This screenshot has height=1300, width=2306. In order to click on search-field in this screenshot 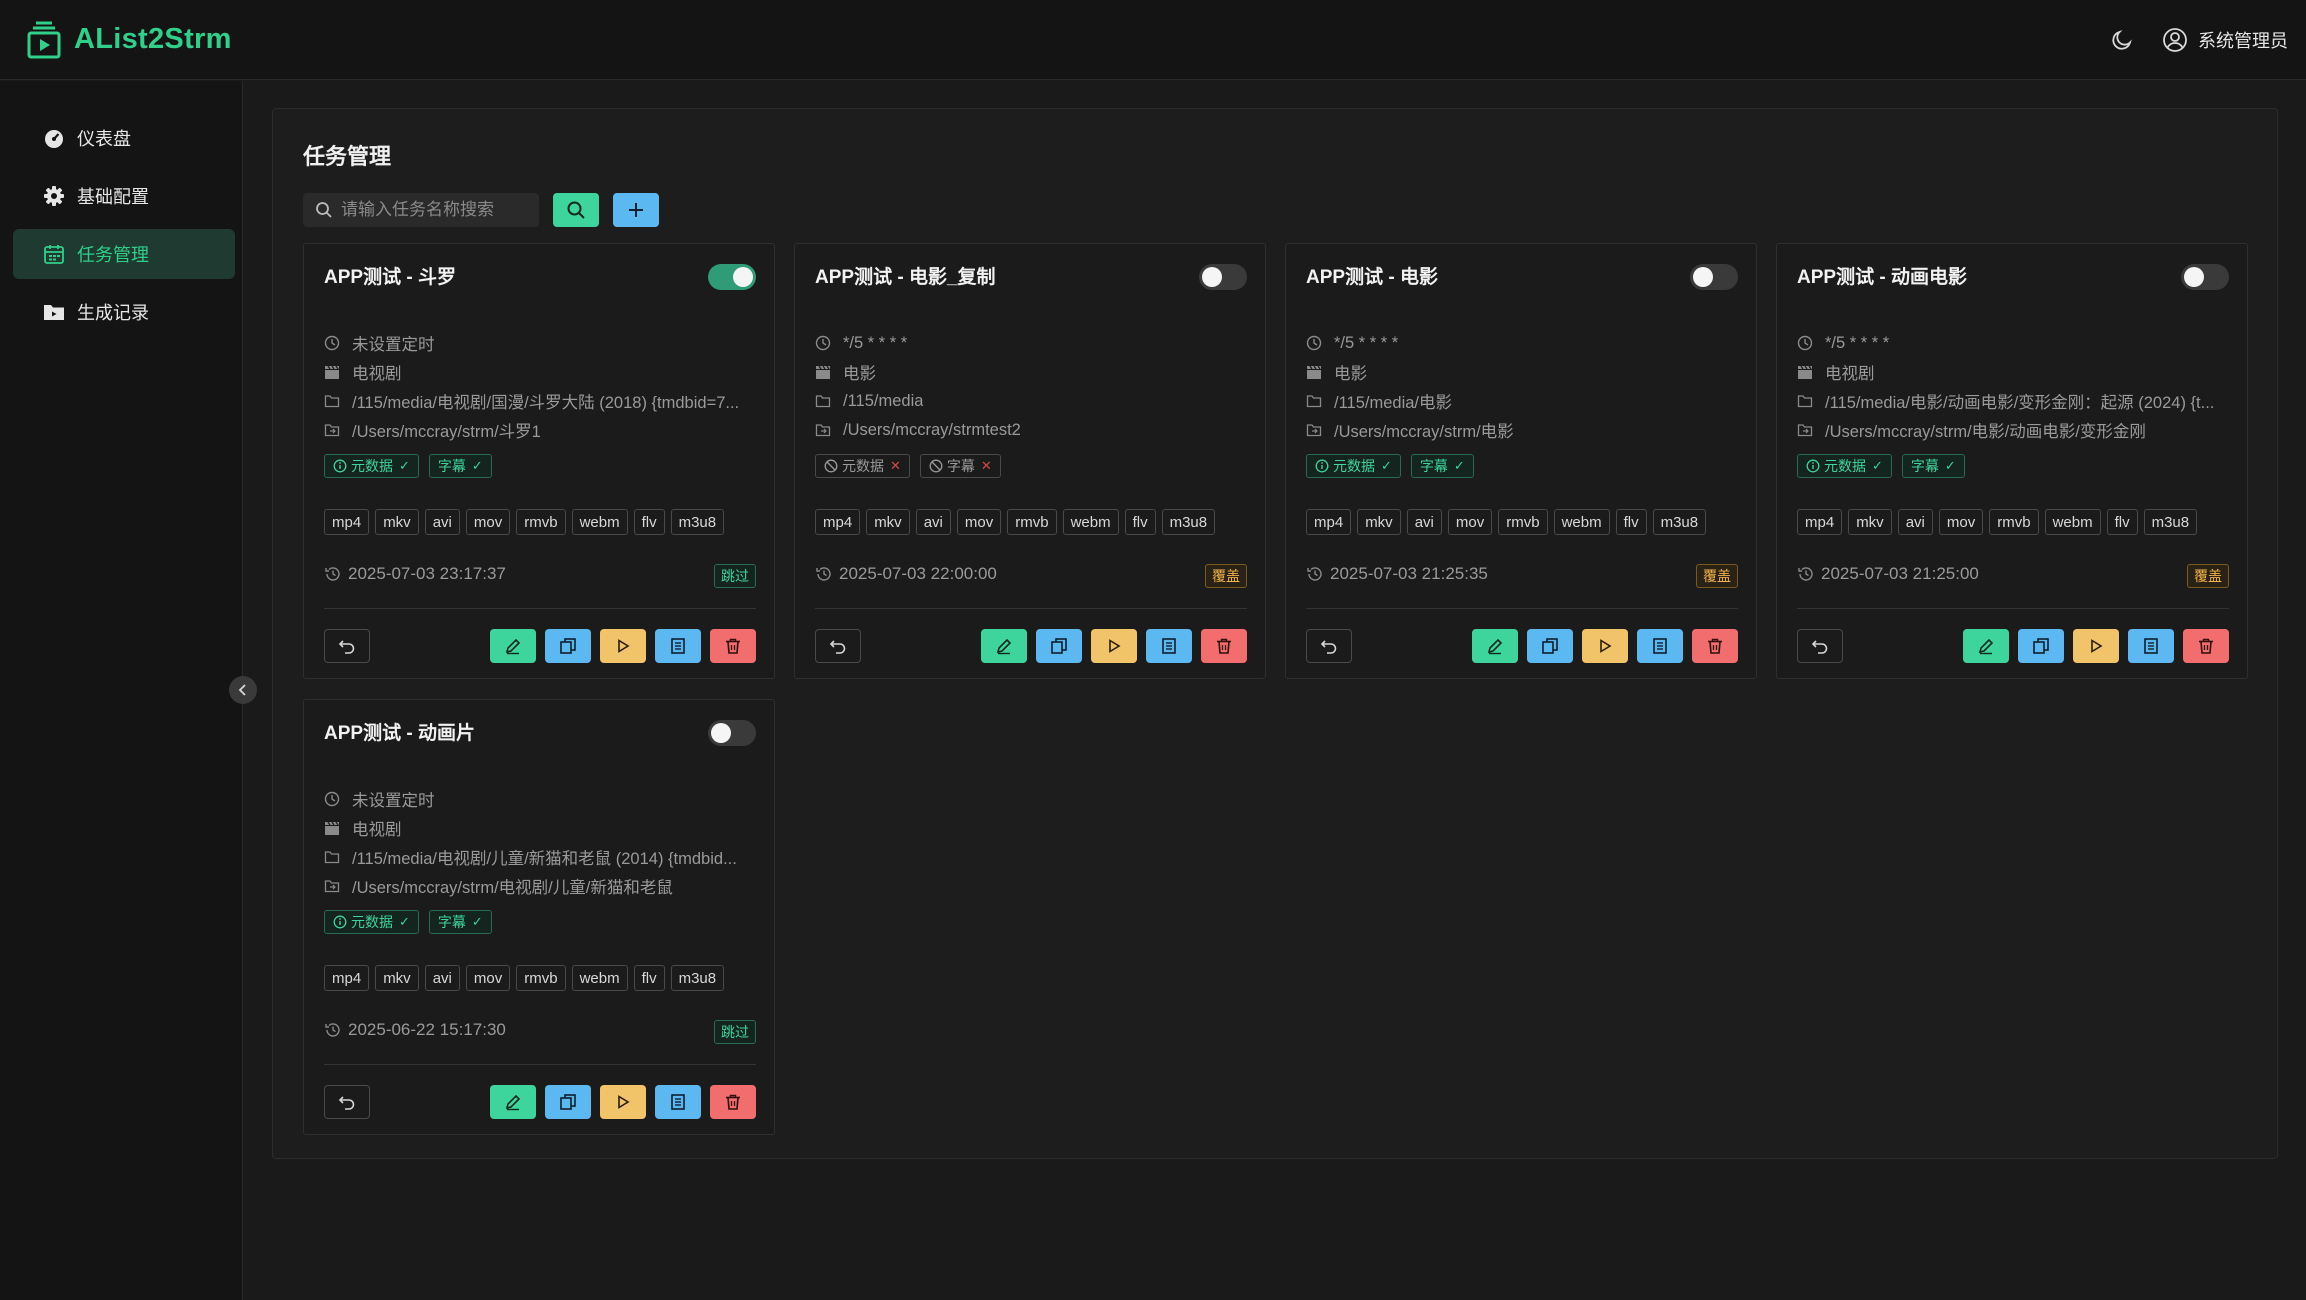, I will do `click(421, 210)`.